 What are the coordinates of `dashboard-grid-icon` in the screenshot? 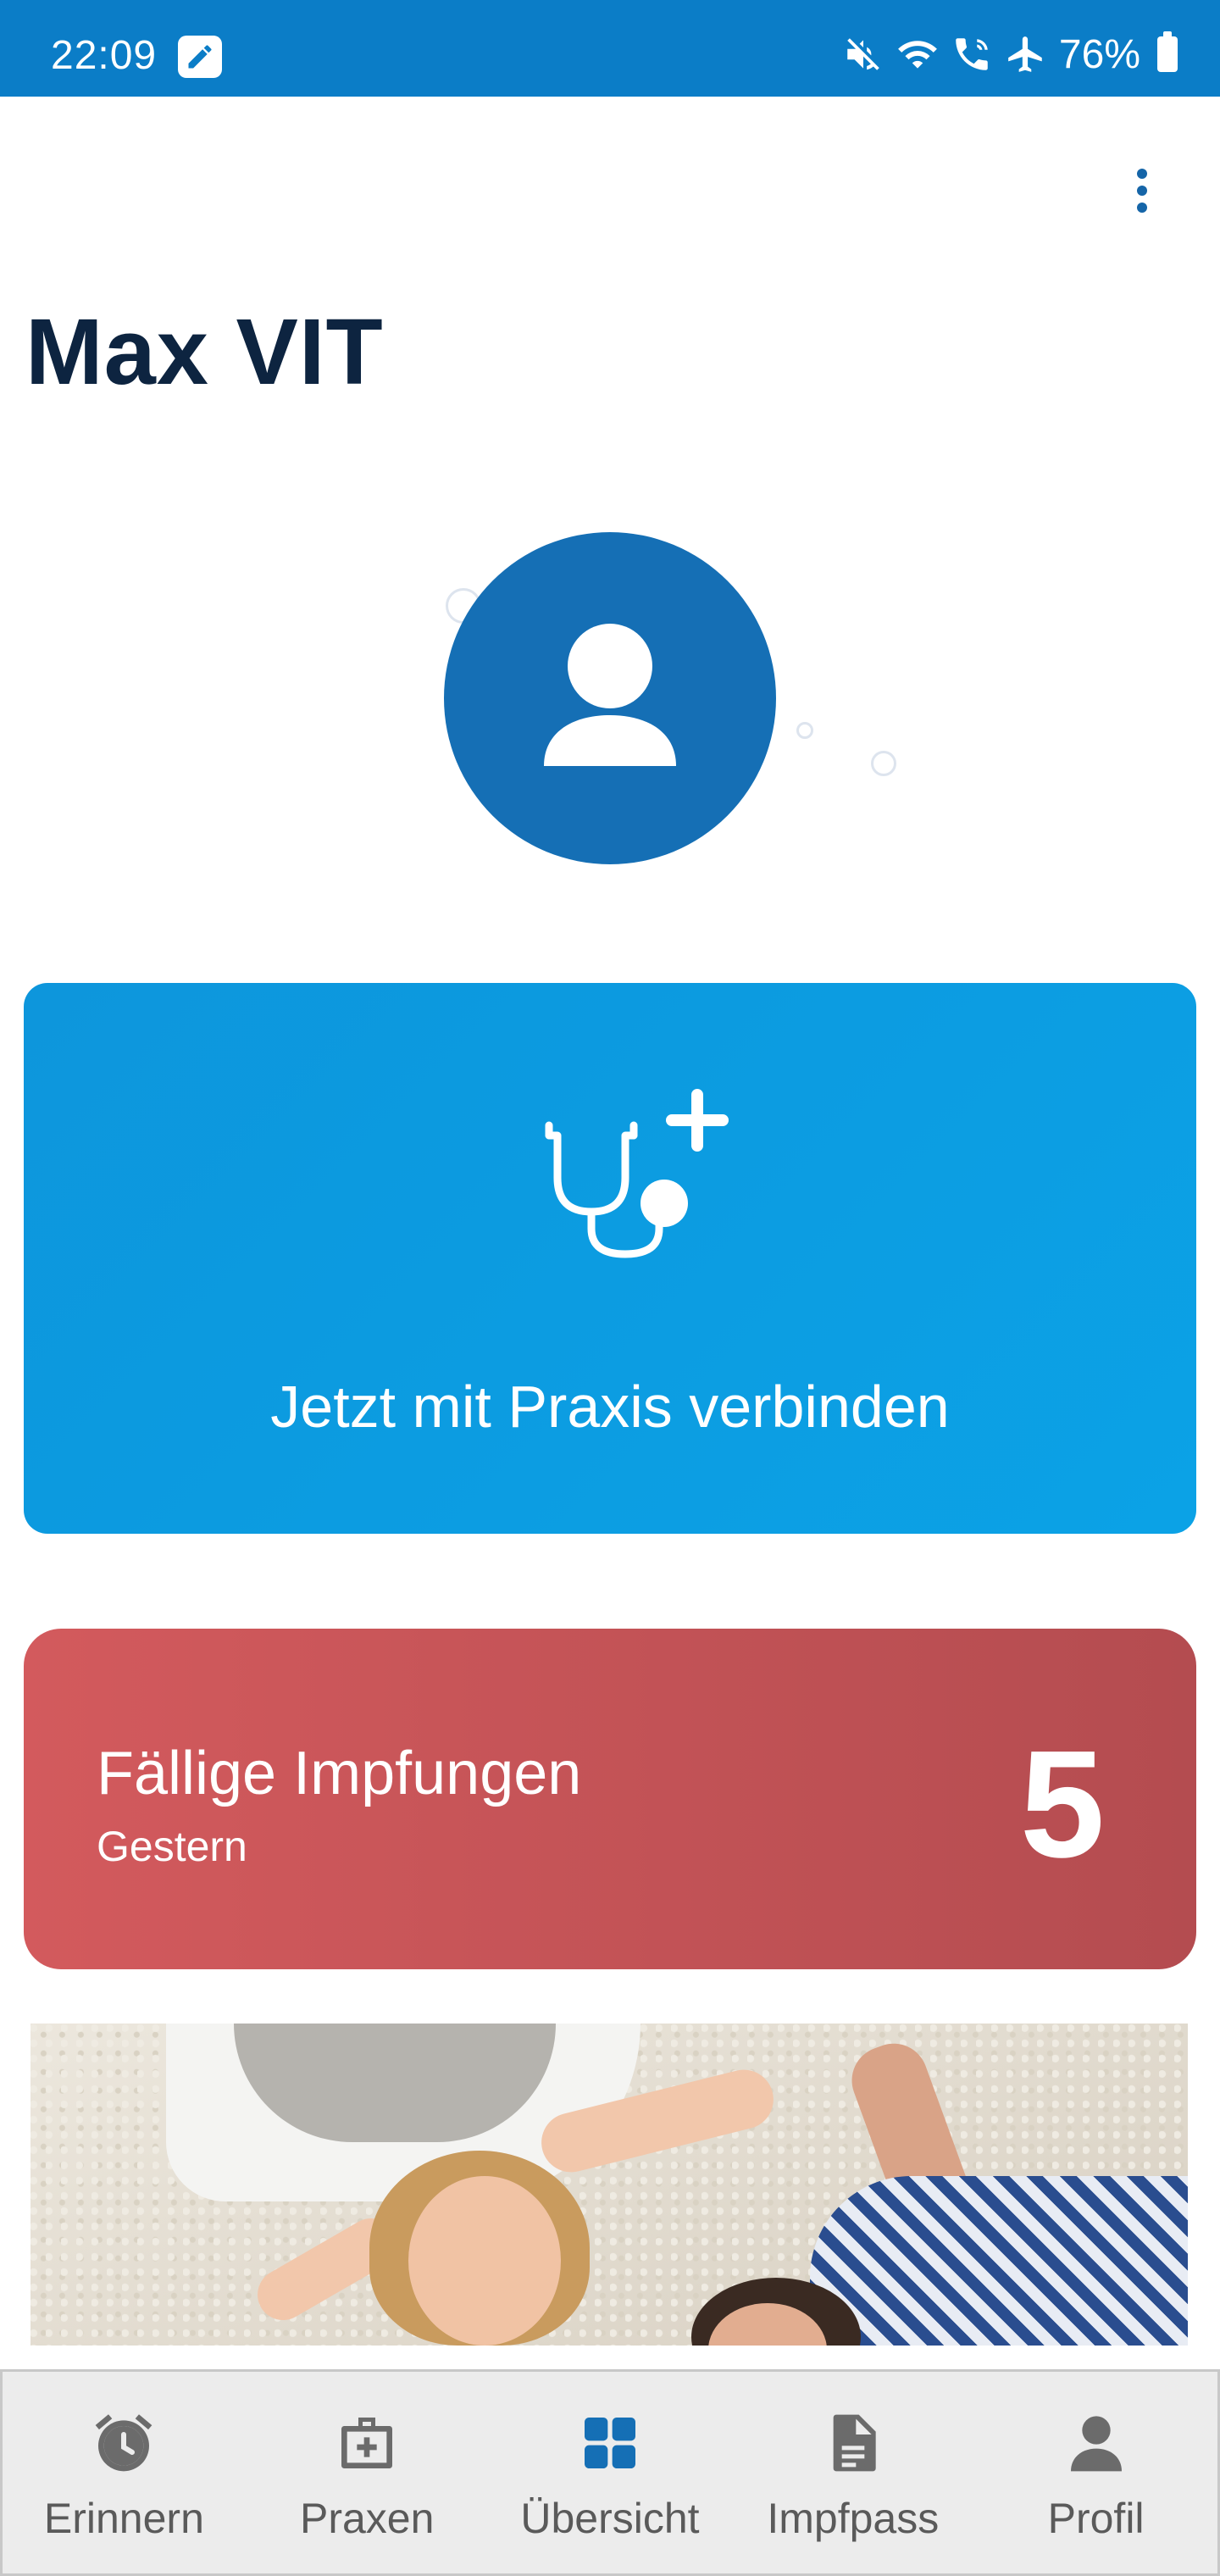 It's located at (610, 2443).